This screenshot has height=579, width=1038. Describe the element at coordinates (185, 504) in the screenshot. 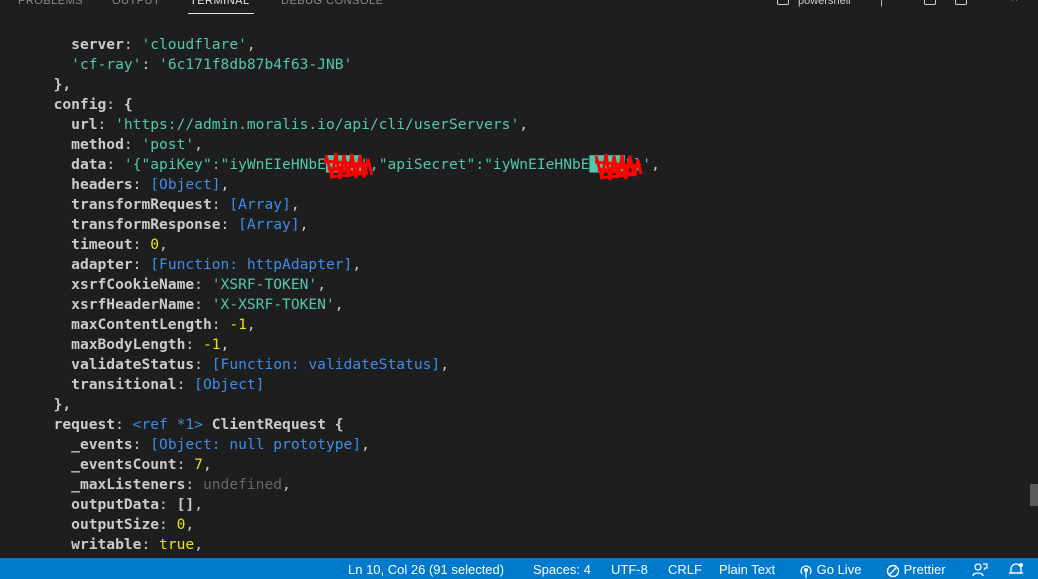

I see `terminal-token: []` at that location.